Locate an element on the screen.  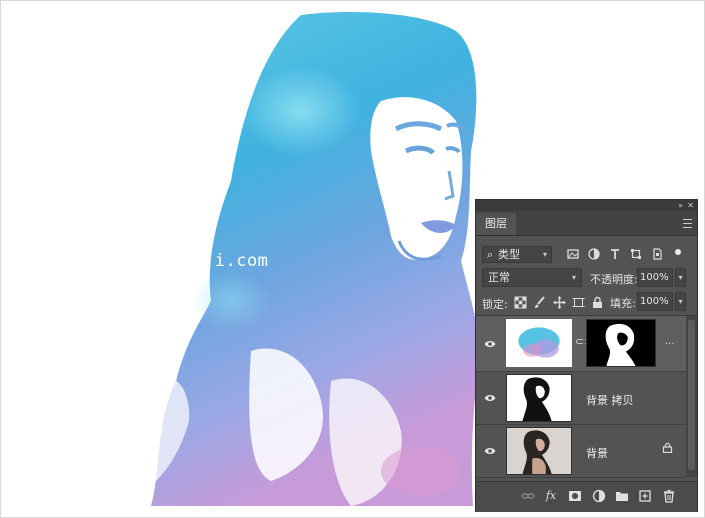
layer-mask-thumbnail is located at coordinates (621, 343).